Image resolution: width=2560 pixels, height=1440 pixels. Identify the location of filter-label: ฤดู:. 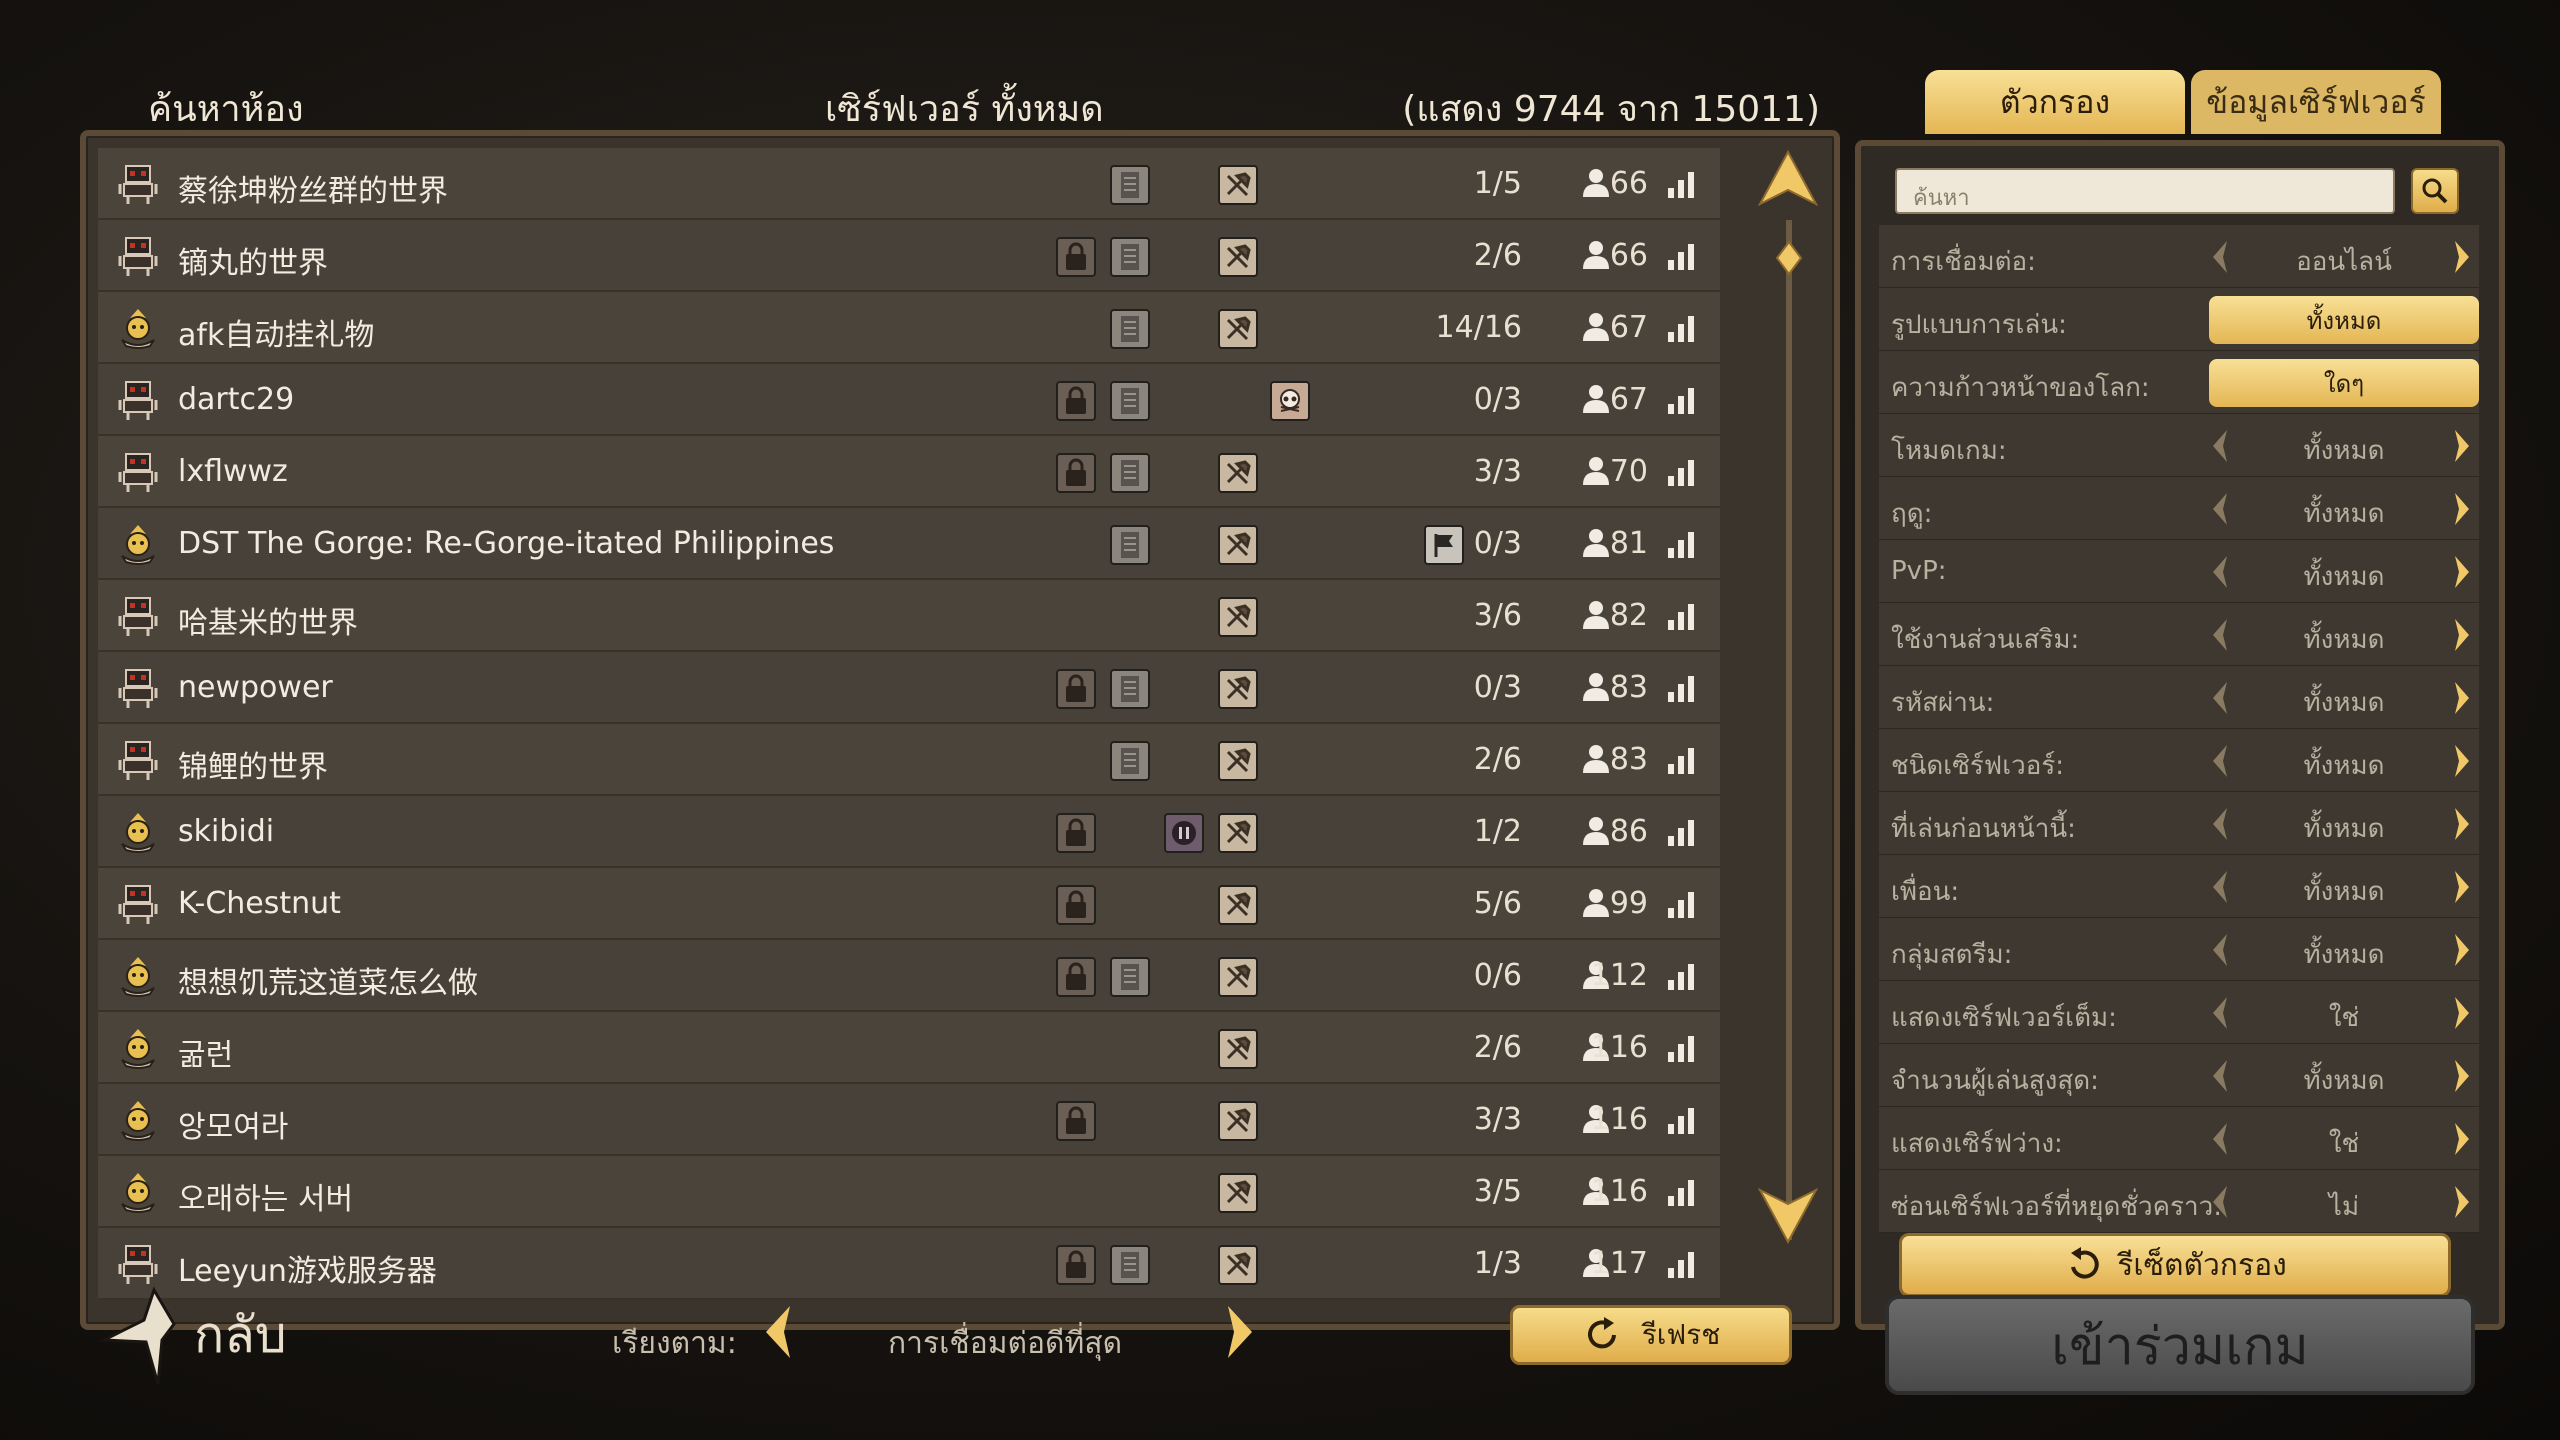
(1912, 514).